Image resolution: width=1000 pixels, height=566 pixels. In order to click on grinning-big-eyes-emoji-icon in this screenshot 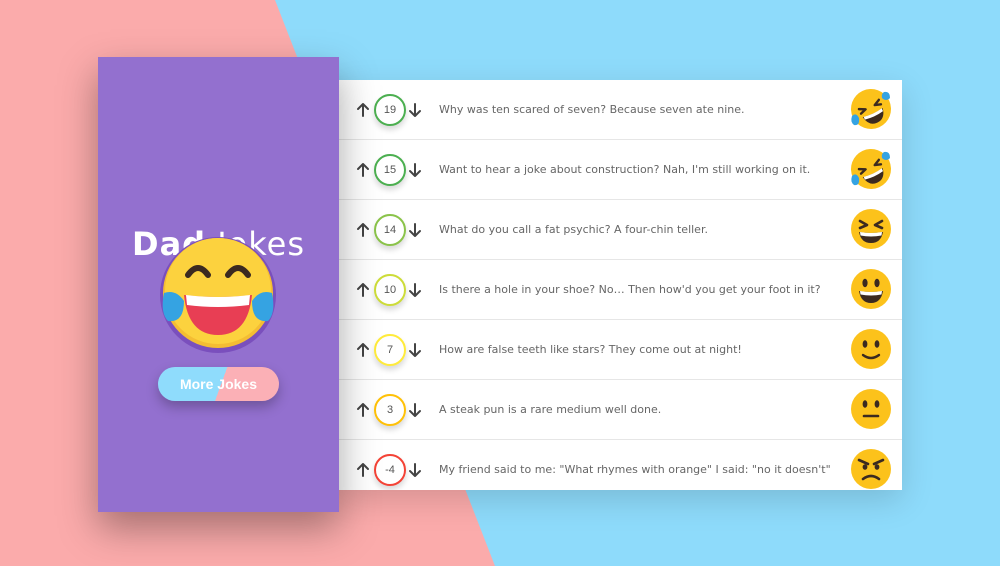, I will do `click(871, 289)`.